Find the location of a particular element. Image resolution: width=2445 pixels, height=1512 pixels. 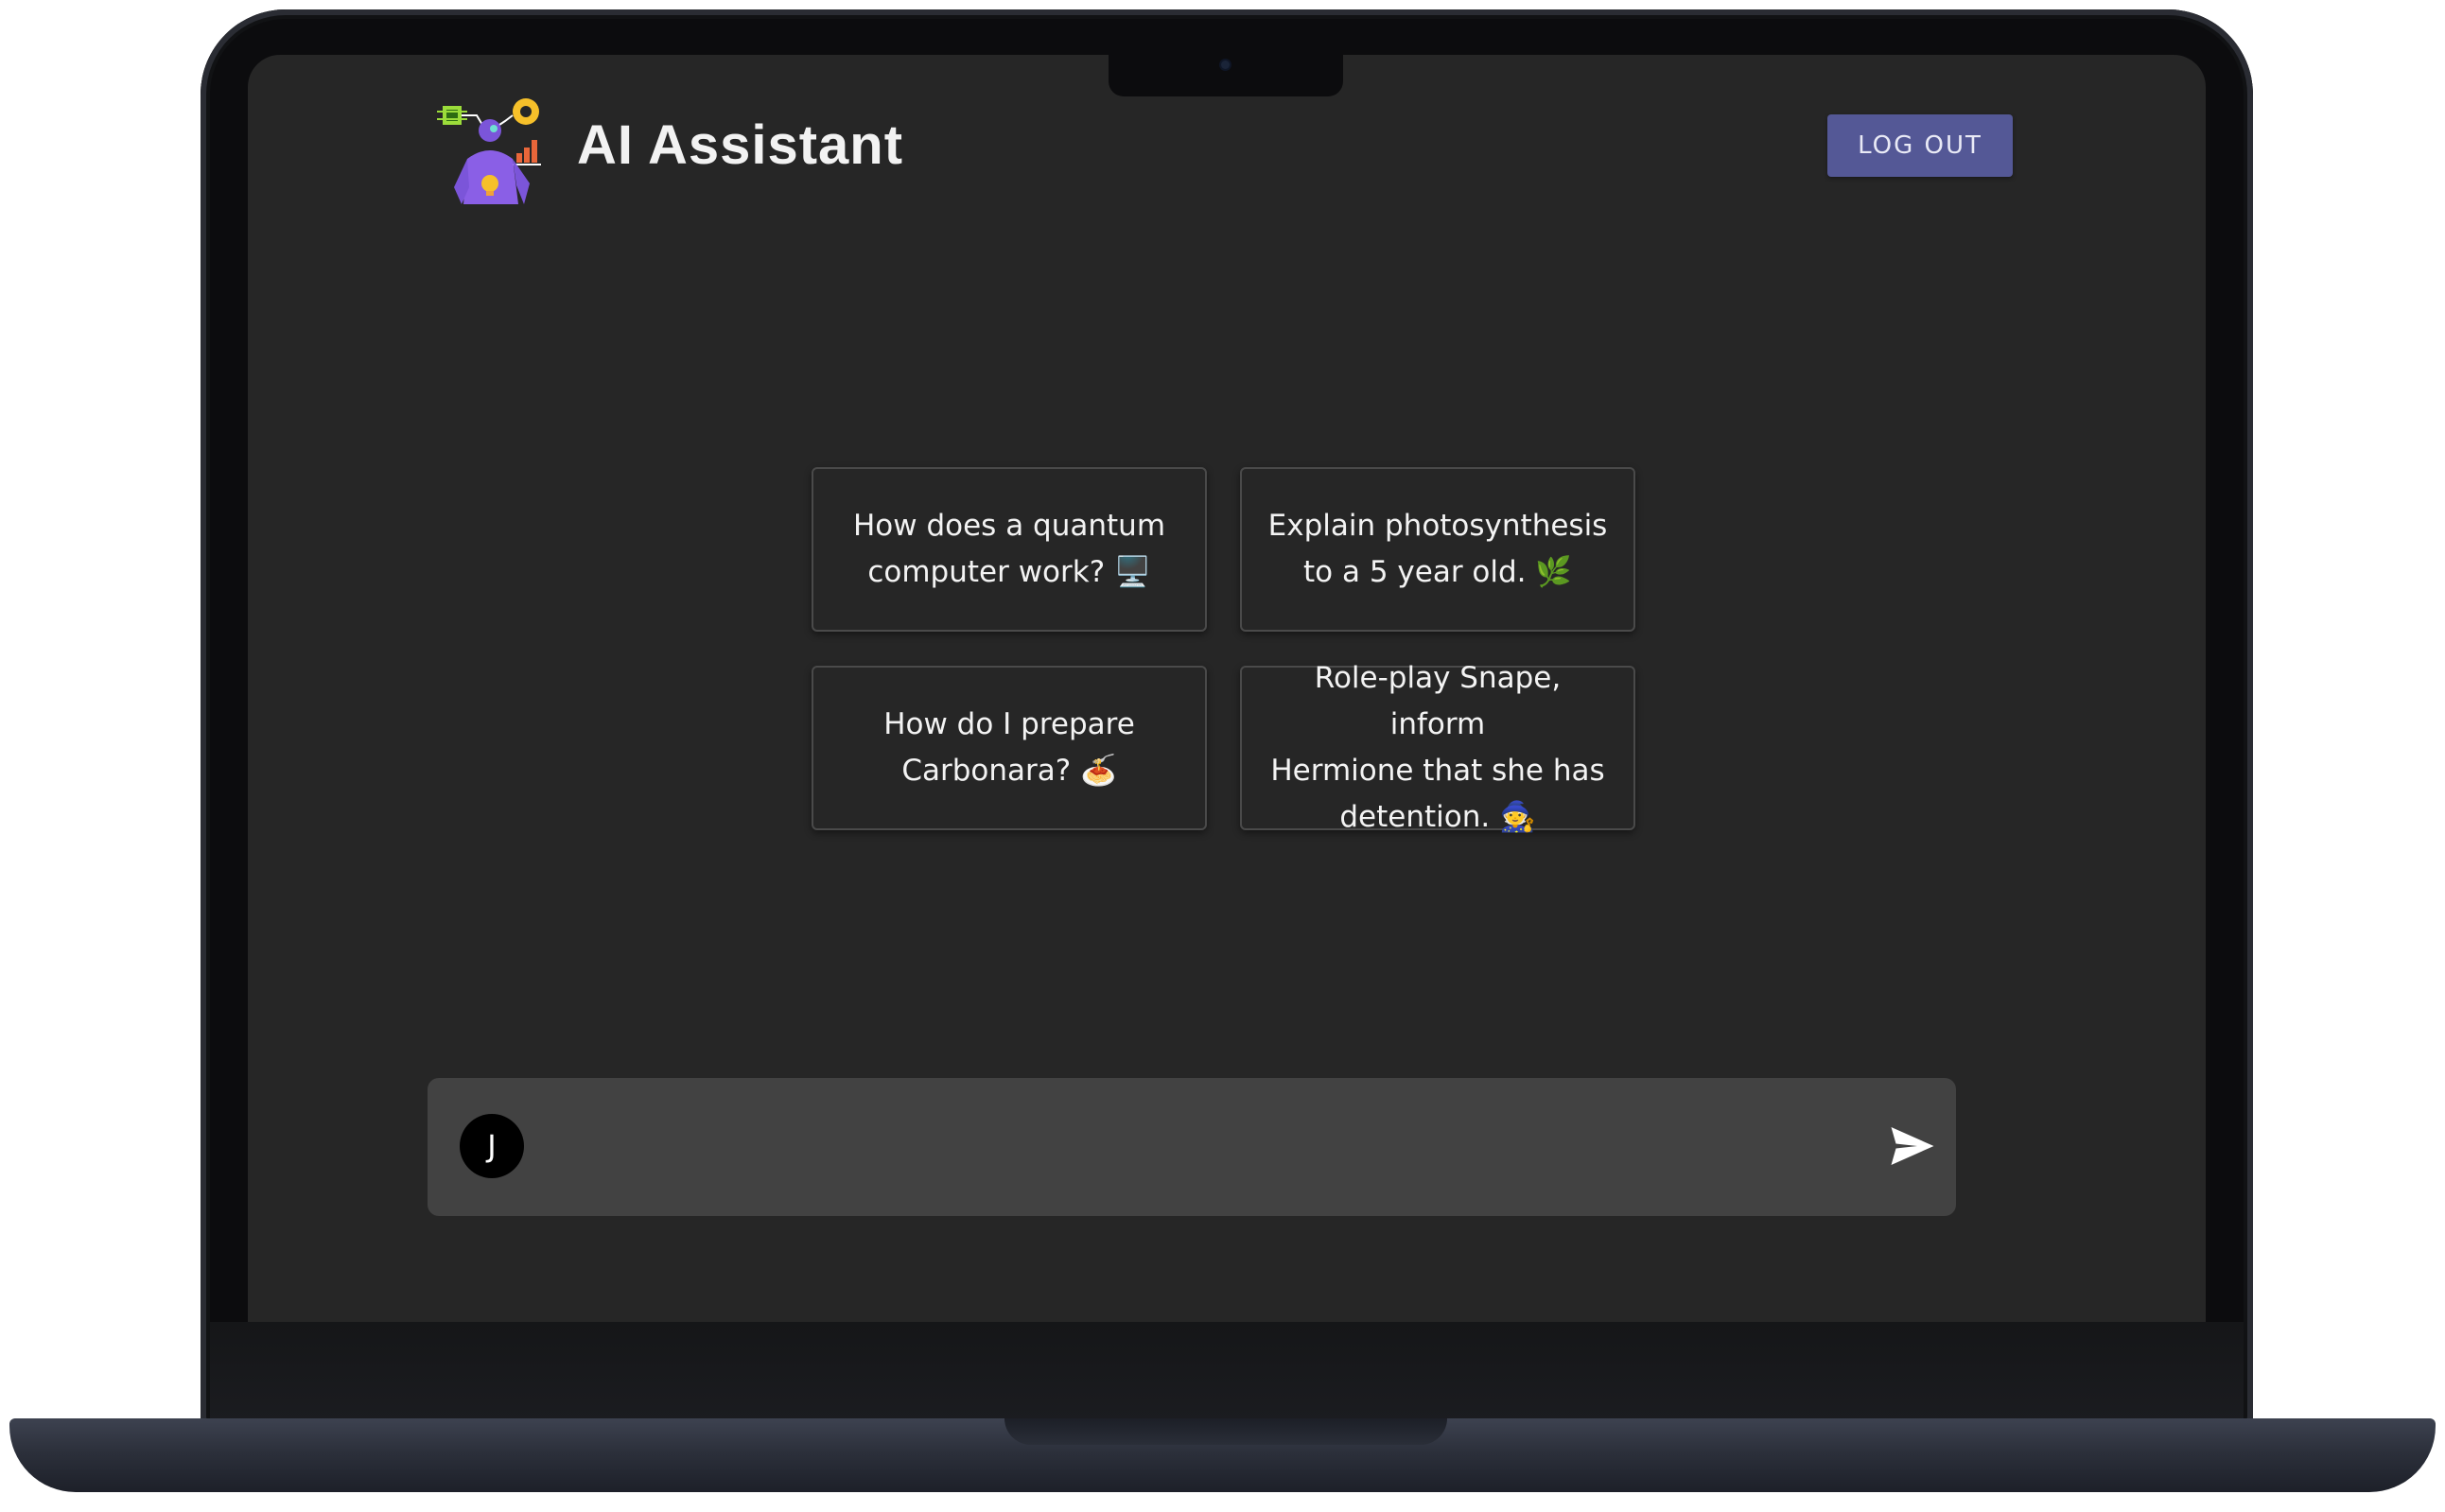

prompt-card-carbonara: How do I prepare Carbonara? 🍝 is located at coordinates (1009, 748).